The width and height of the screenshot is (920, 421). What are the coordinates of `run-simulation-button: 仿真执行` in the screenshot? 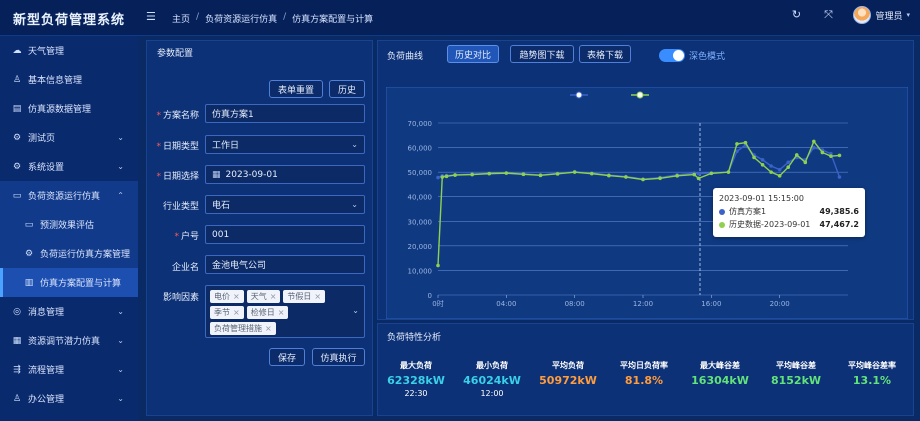 It's located at (338, 357).